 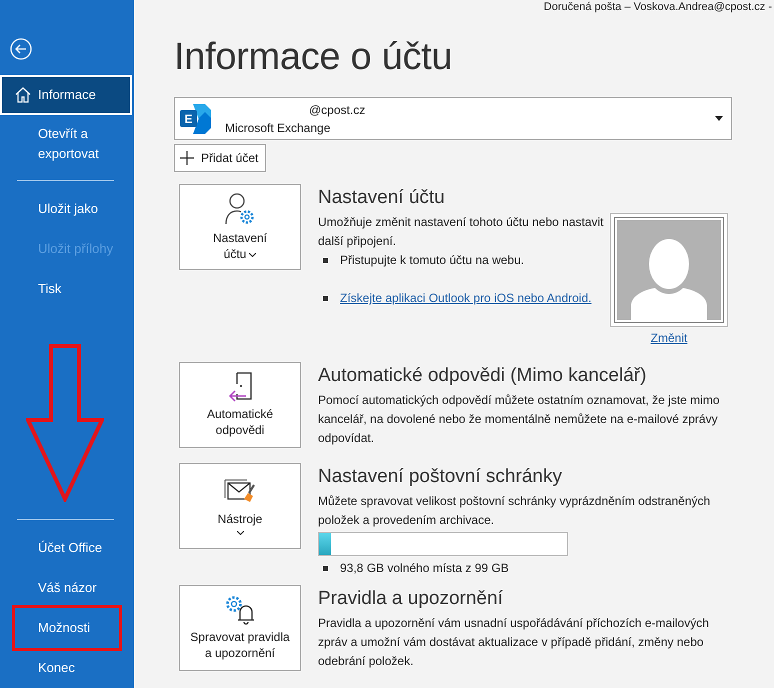 I want to click on section-heading: Pravidla a upozornění, so click(x=411, y=599).